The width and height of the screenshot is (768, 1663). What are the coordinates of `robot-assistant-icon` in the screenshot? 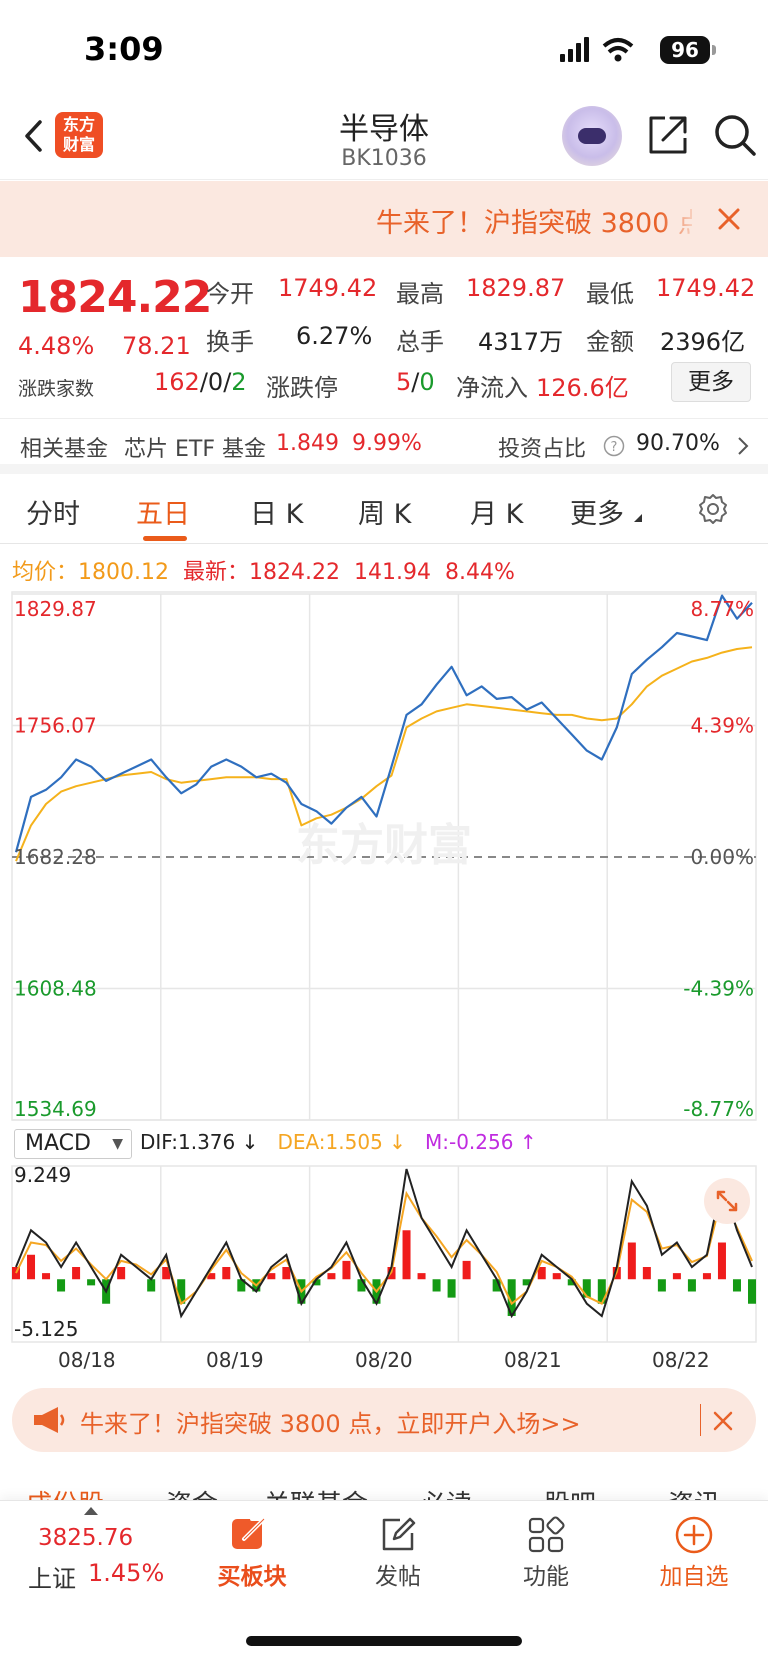 It's located at (592, 136).